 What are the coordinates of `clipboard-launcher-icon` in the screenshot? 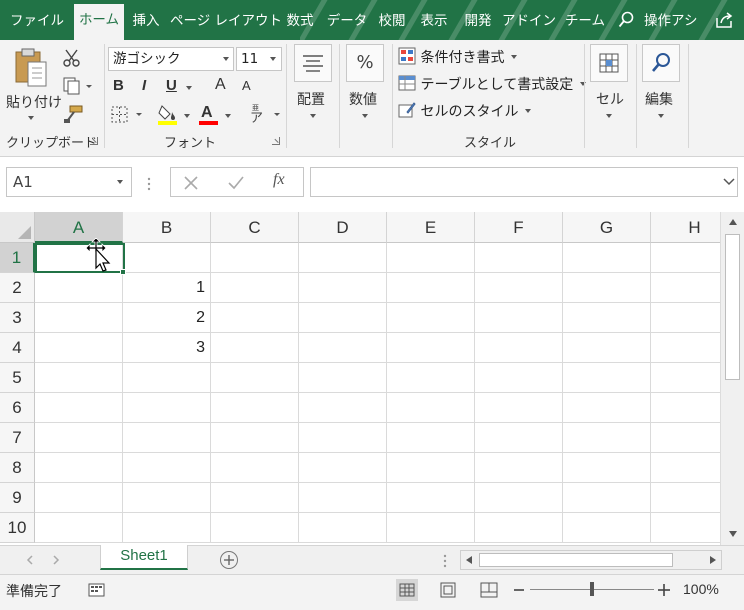 It's located at (94, 141).